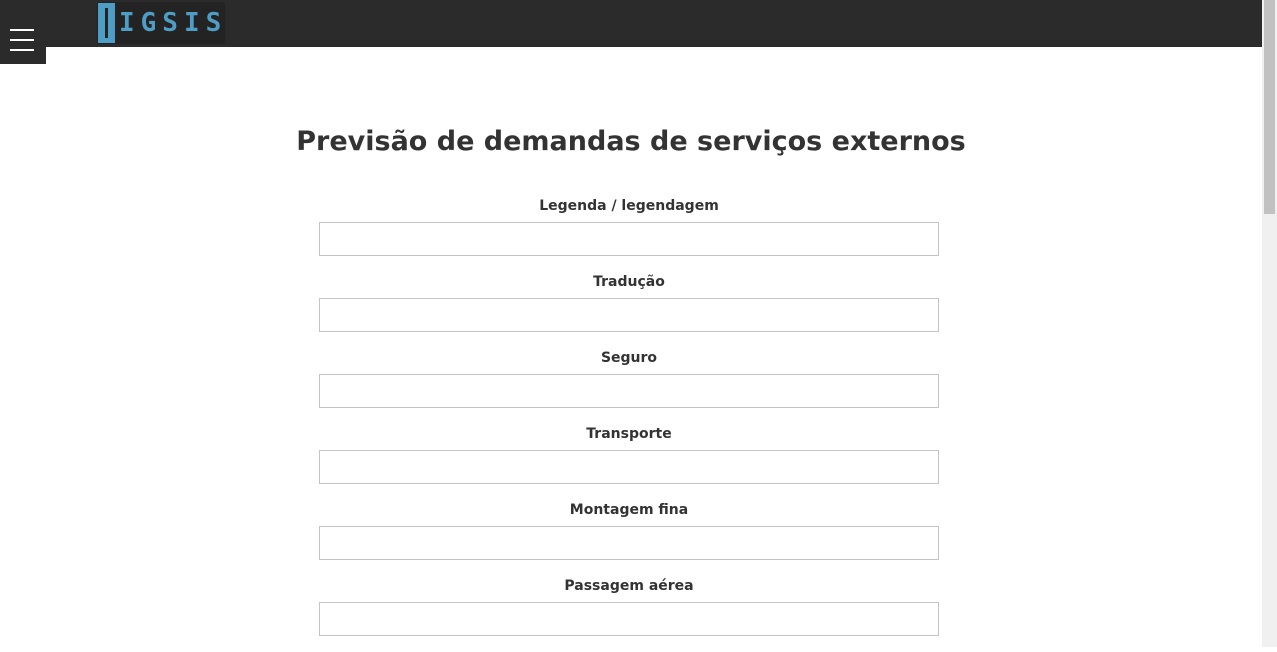 The height and width of the screenshot is (652, 1277). I want to click on hamburger-menu-icon, so click(23, 41).